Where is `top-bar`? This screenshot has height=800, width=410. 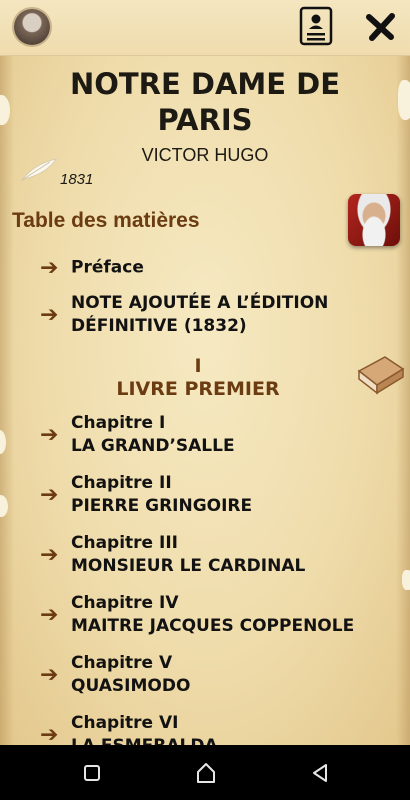
top-bar is located at coordinates (205, 28).